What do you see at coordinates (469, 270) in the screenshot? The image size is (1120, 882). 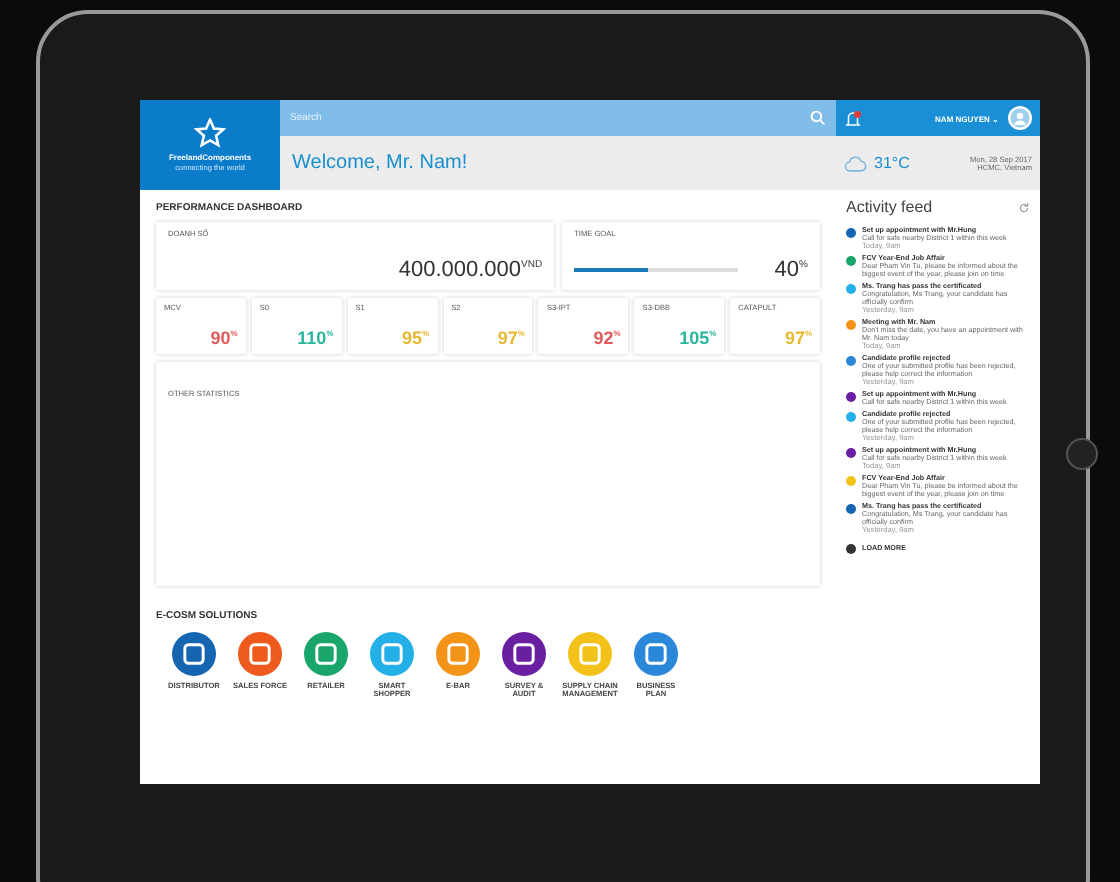 I see `revenue-value: 400.000.000$^{VND}$` at bounding box center [469, 270].